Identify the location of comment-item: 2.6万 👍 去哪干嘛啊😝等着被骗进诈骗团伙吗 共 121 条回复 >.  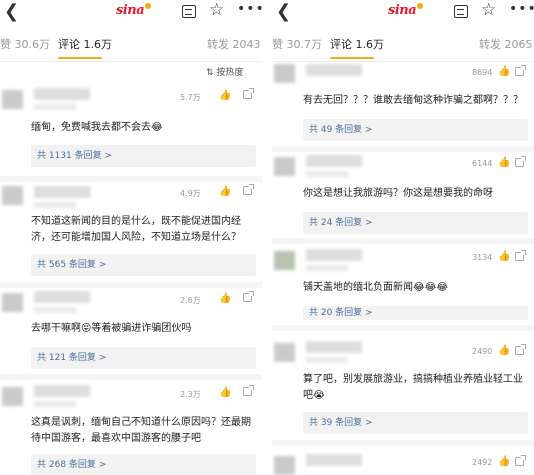
(131, 334).